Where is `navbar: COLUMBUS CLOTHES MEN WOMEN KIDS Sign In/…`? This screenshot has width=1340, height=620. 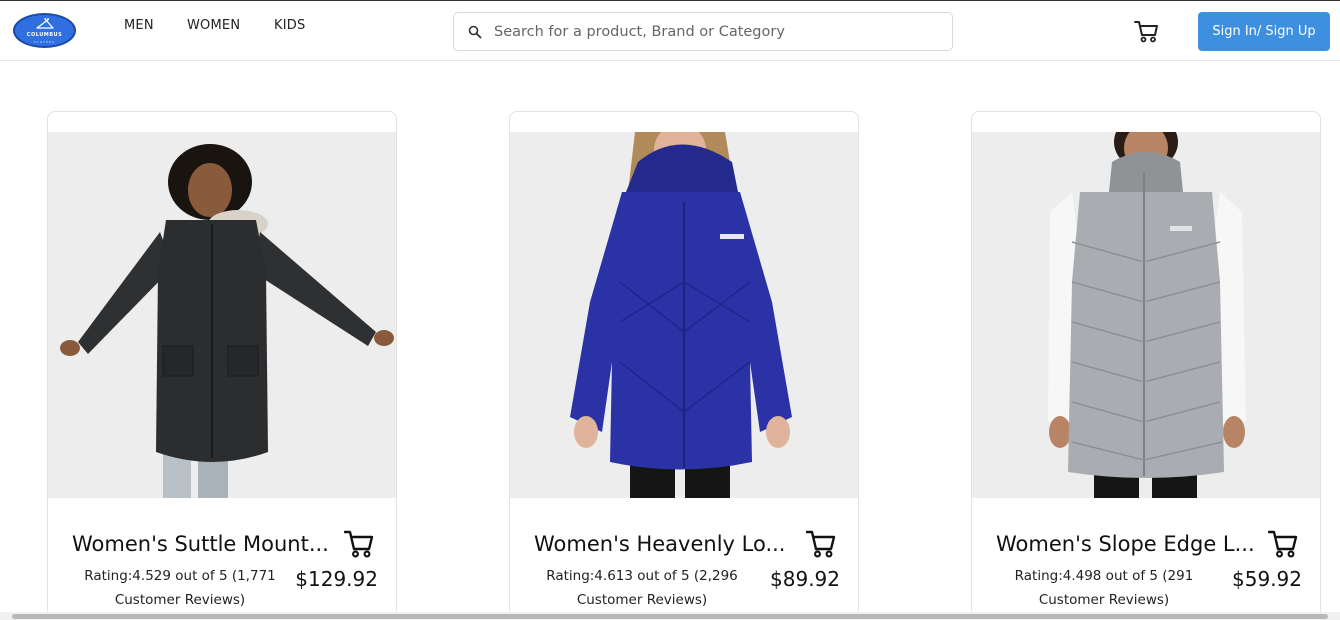
navbar: COLUMBUS CLOTHES MEN WOMEN KIDS Sign In/… is located at coordinates (670, 31).